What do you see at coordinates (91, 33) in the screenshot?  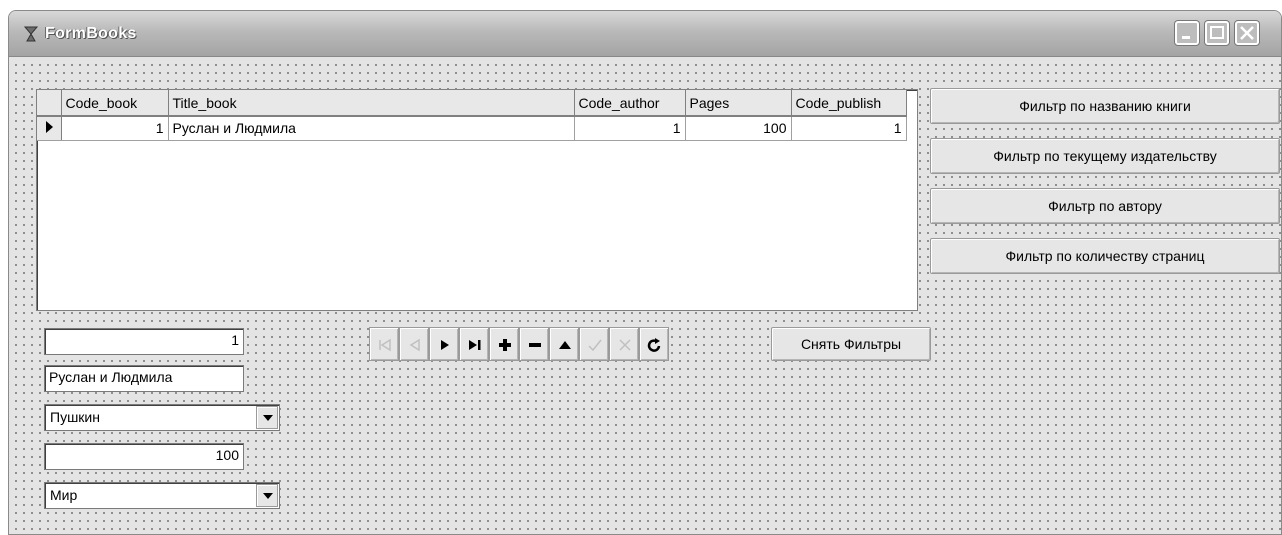 I see `window-title: FormBooks` at bounding box center [91, 33].